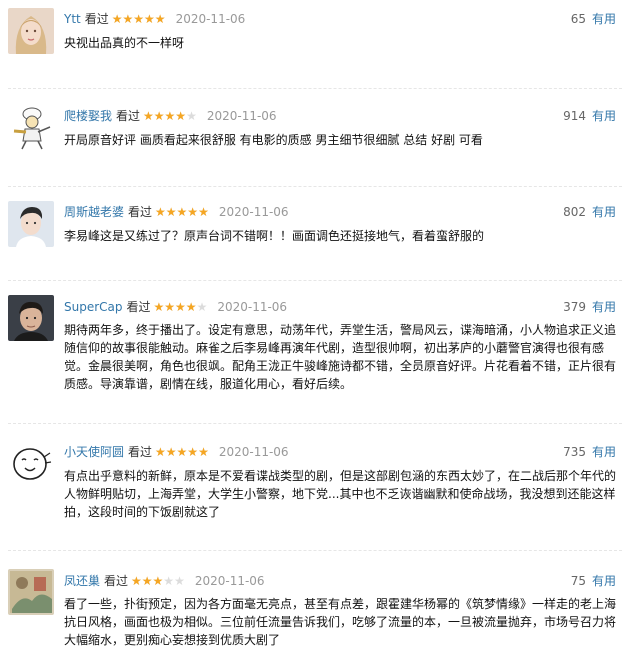  I want to click on author-link: SuperCap, so click(93, 307).